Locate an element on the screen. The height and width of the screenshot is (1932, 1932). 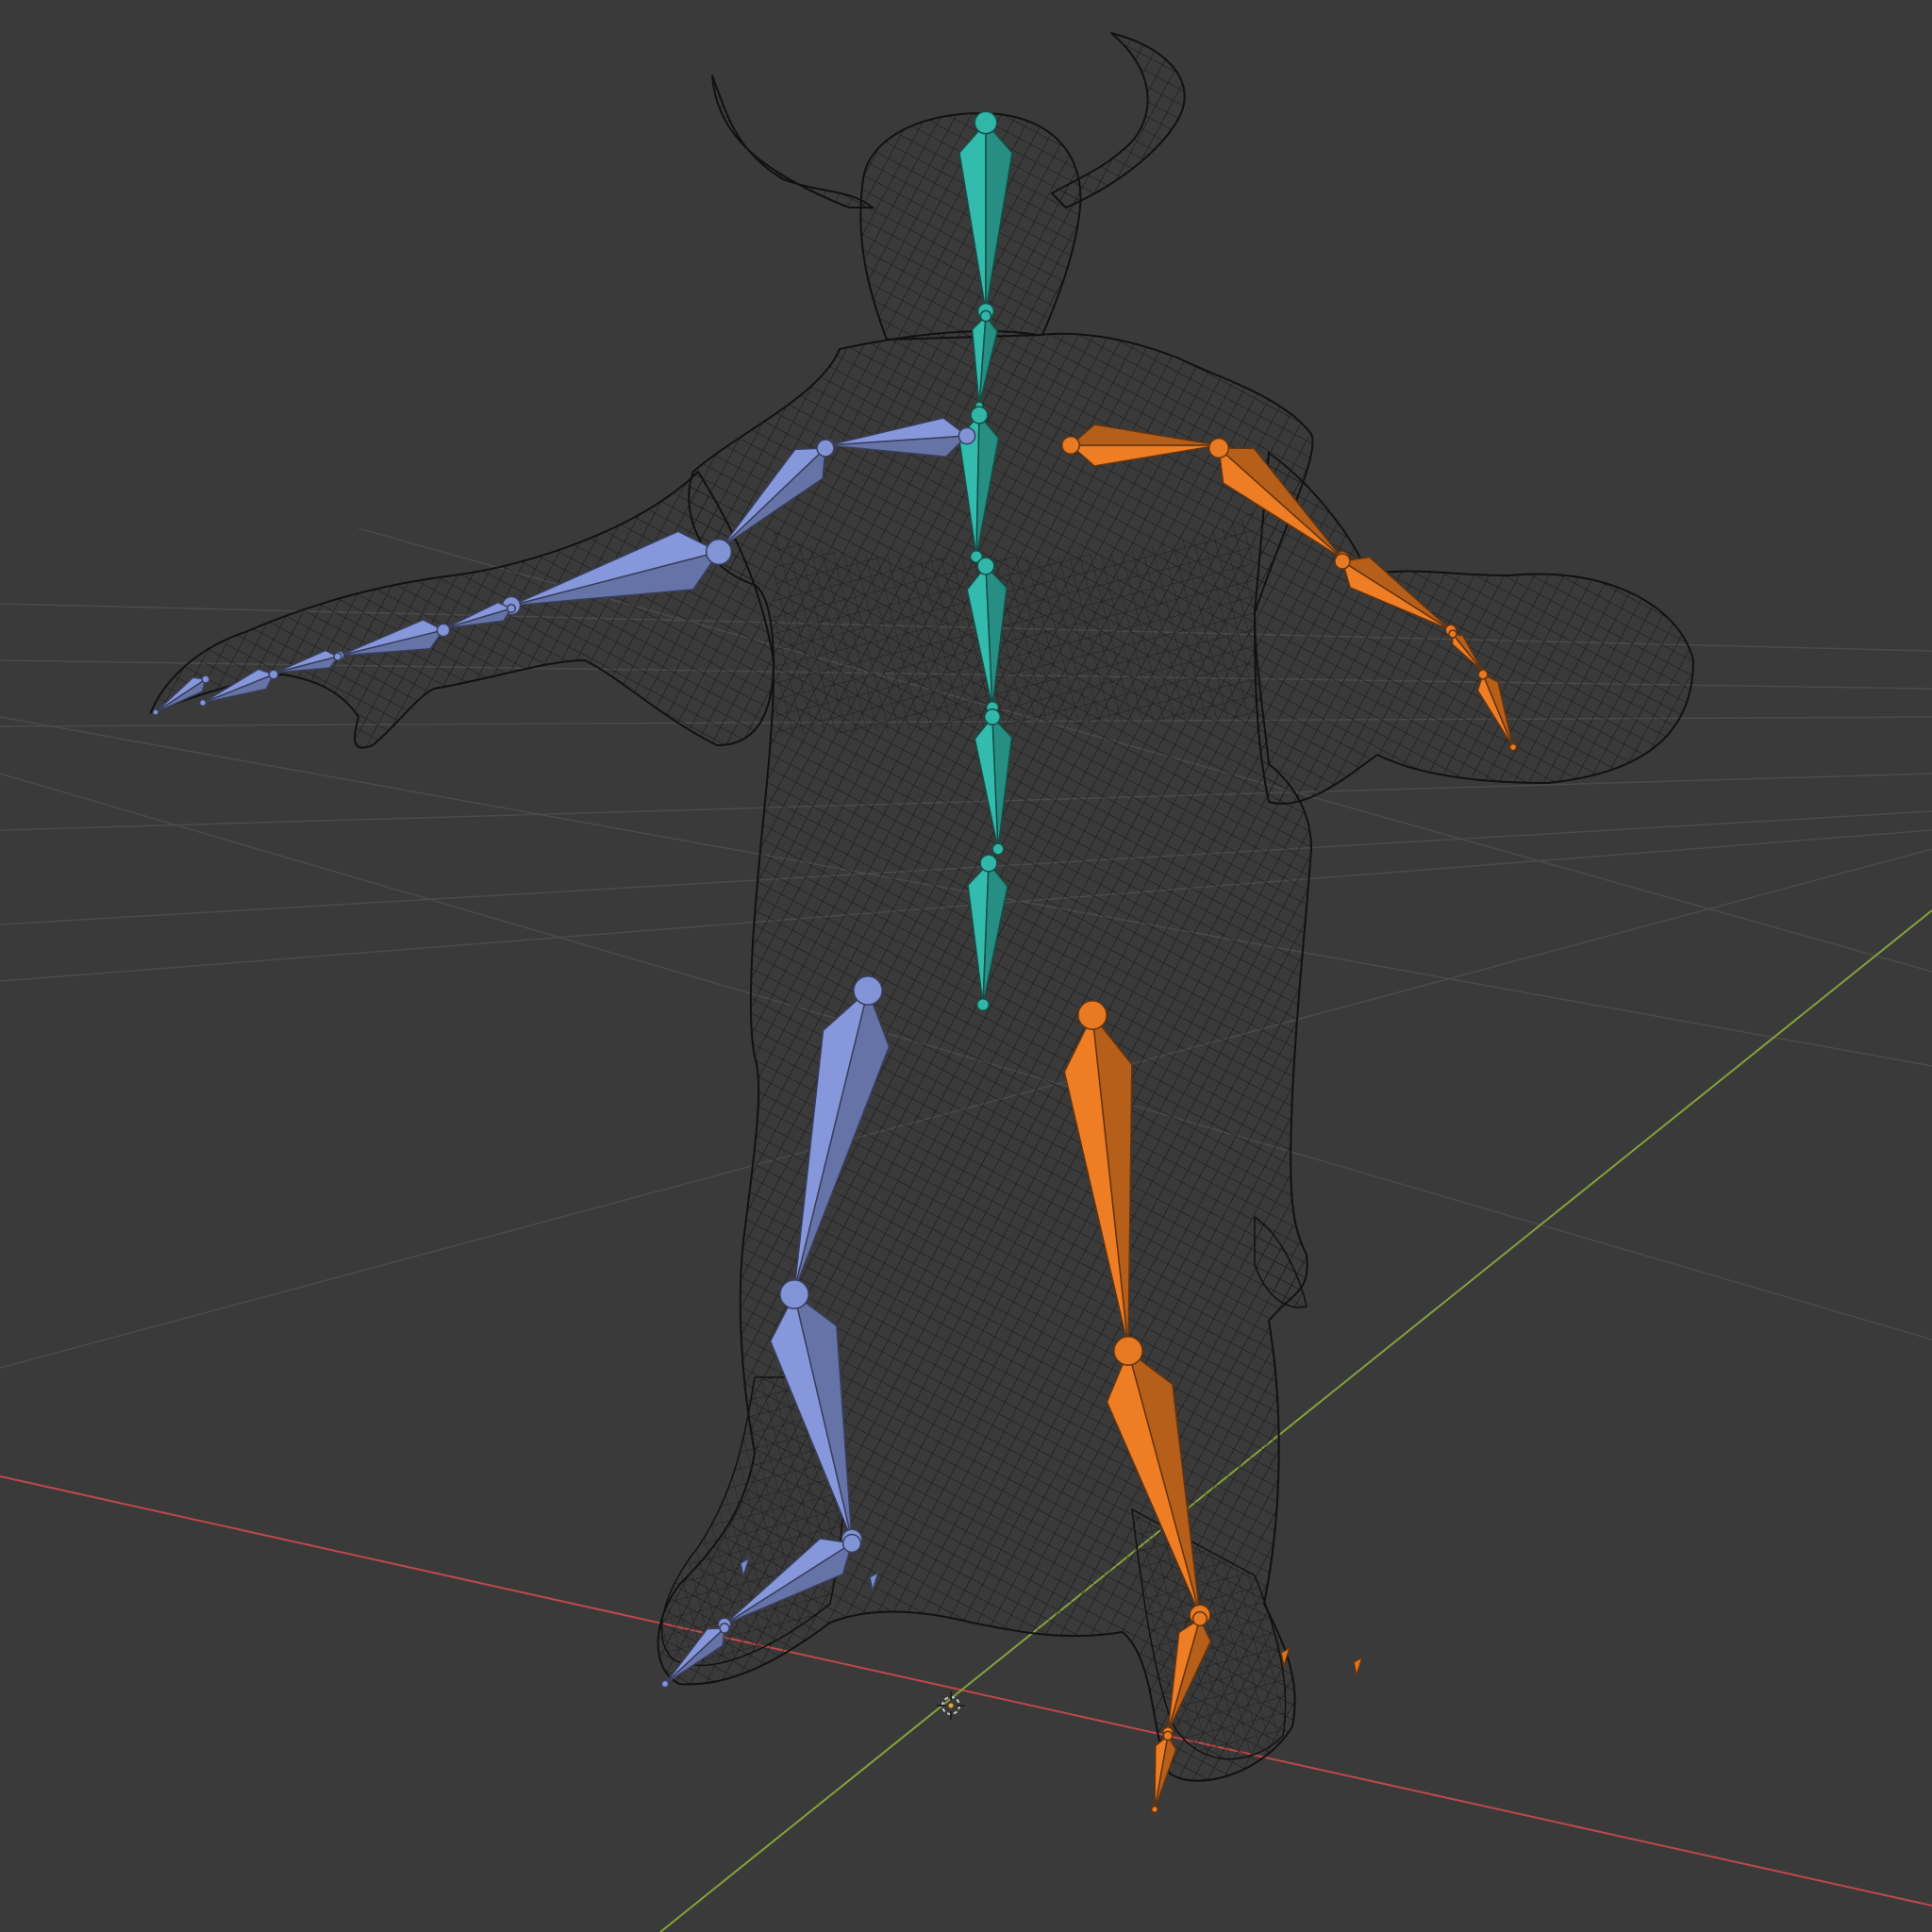
left-shin-bone-head-joint is located at coordinates (794, 1294).